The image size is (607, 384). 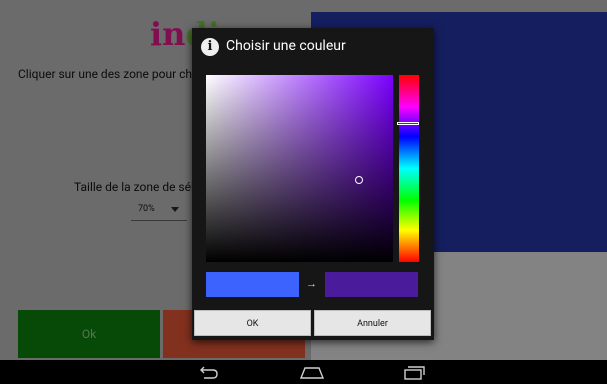 What do you see at coordinates (209, 372) in the screenshot?
I see `back-icon` at bounding box center [209, 372].